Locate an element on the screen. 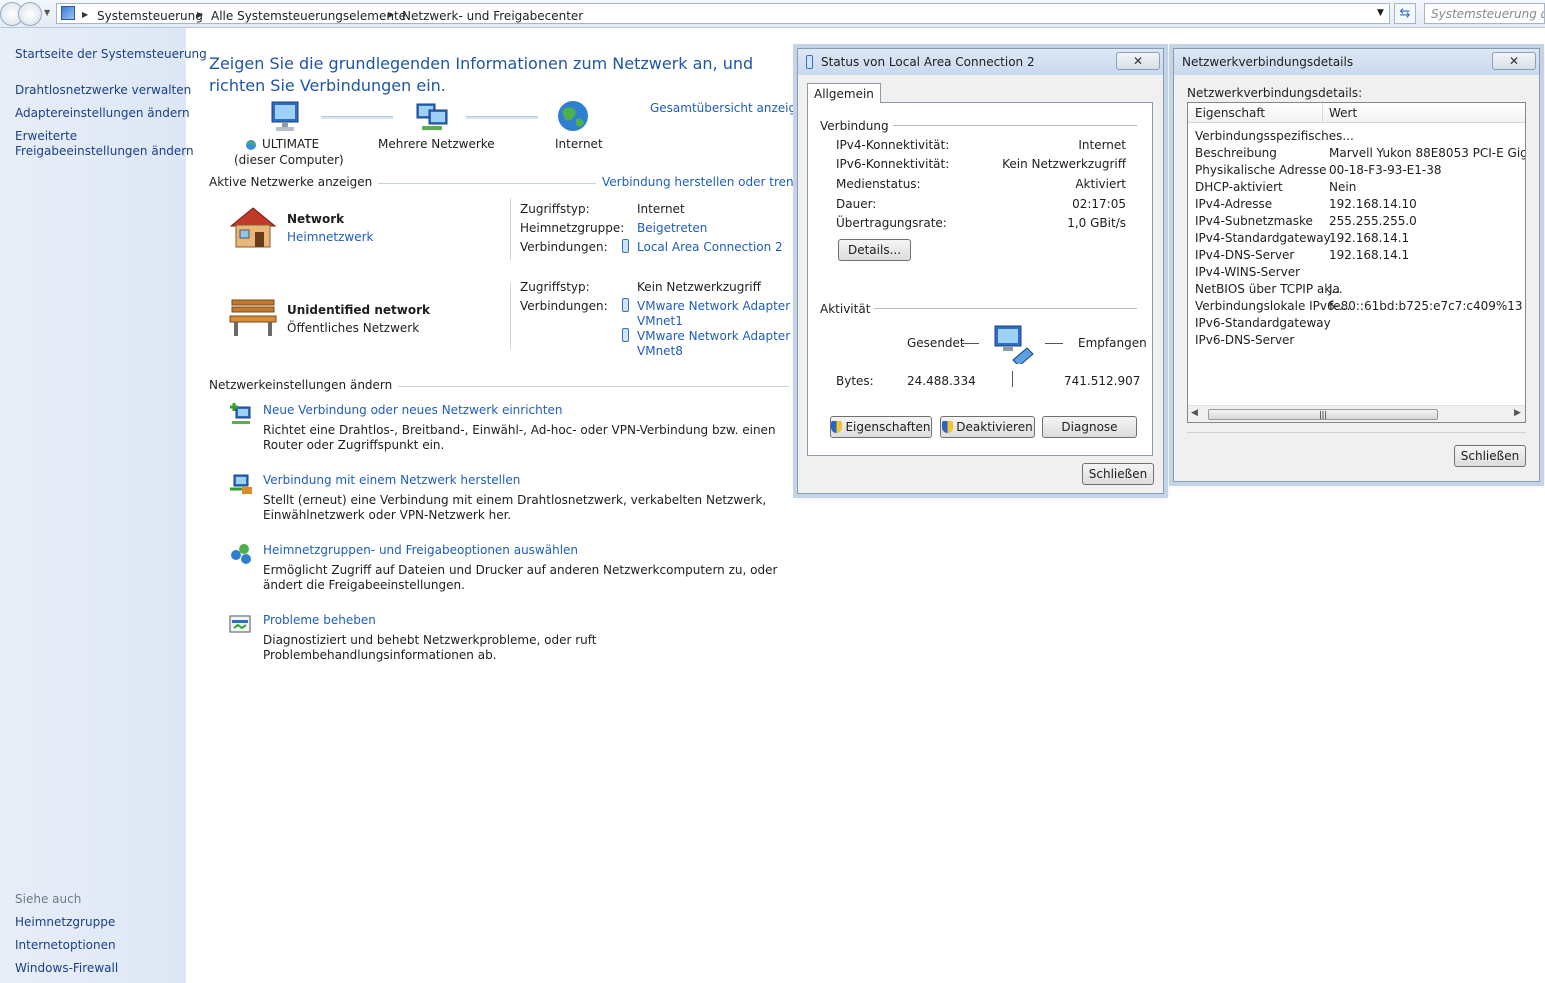 The width and height of the screenshot is (1545, 983). listview-cell-value: fe80::61bd:b725:e7c7:c409%13 is located at coordinates (1426, 306).